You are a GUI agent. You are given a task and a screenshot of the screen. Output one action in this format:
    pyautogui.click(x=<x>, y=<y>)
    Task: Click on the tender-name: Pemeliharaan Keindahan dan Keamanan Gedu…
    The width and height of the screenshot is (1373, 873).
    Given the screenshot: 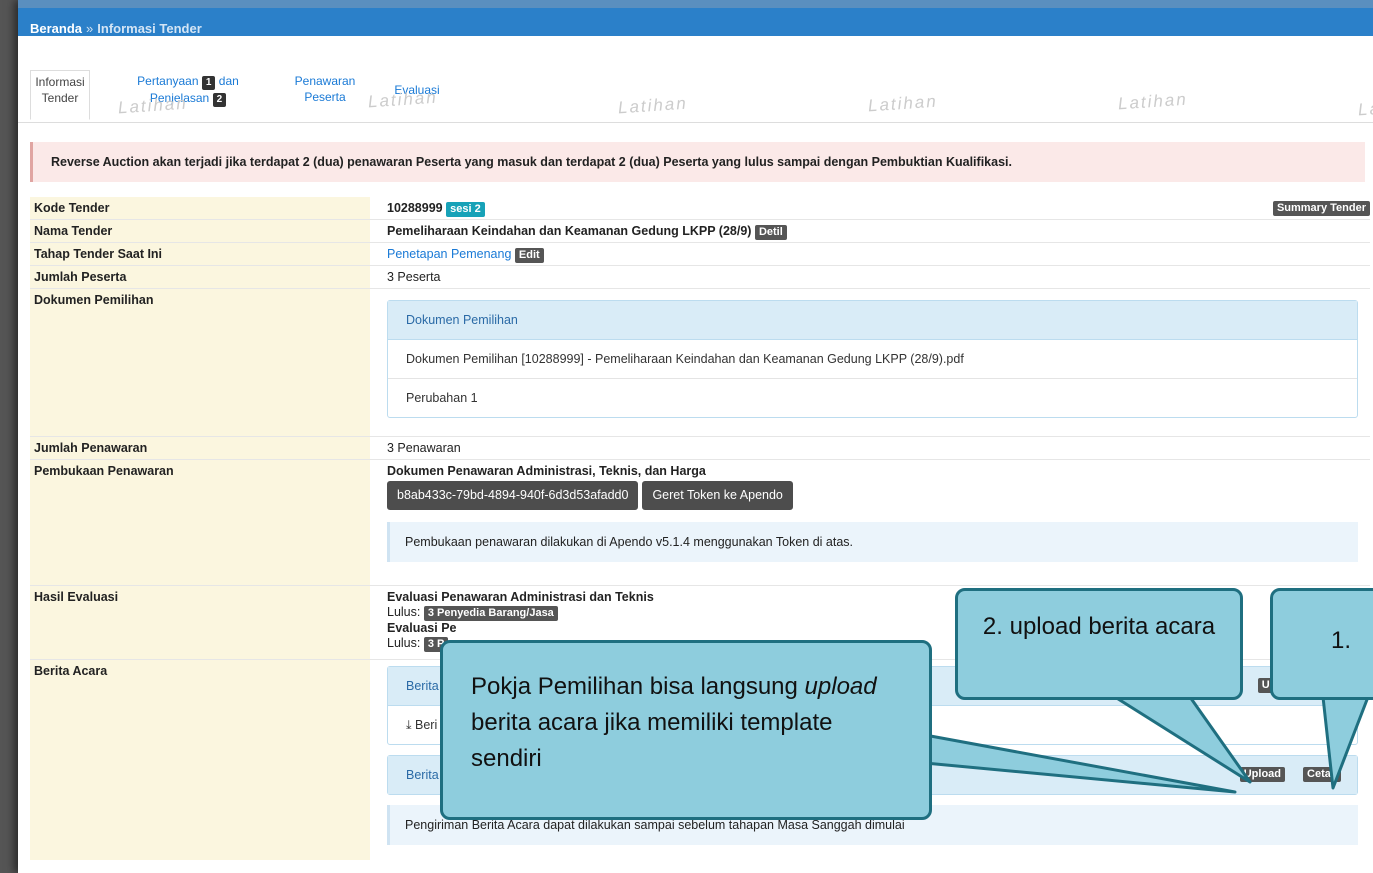 What is the action you would take?
    pyautogui.click(x=569, y=231)
    